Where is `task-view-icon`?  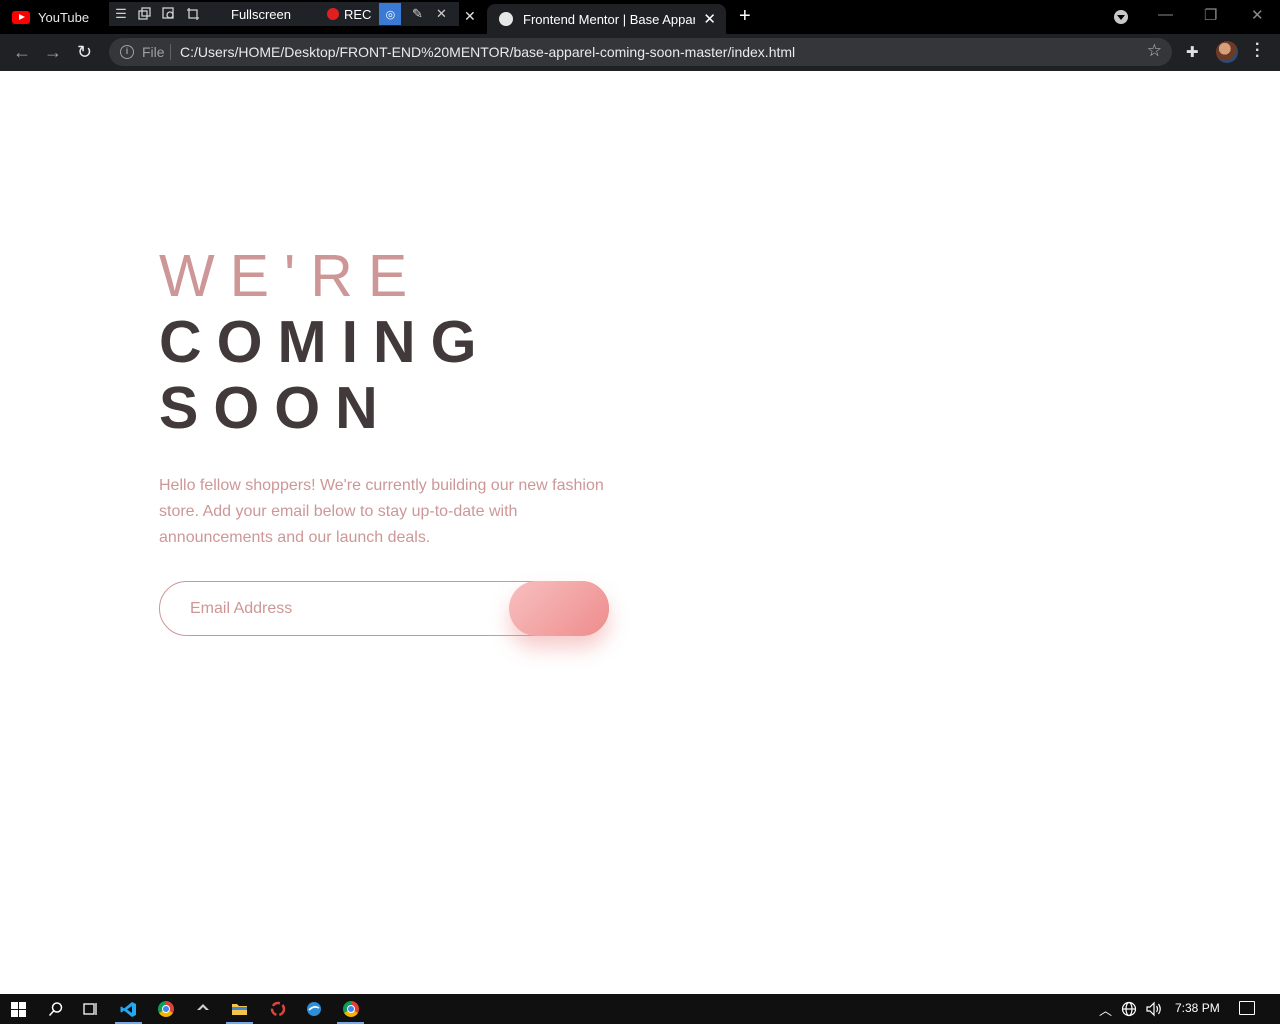 task-view-icon is located at coordinates (89, 1009).